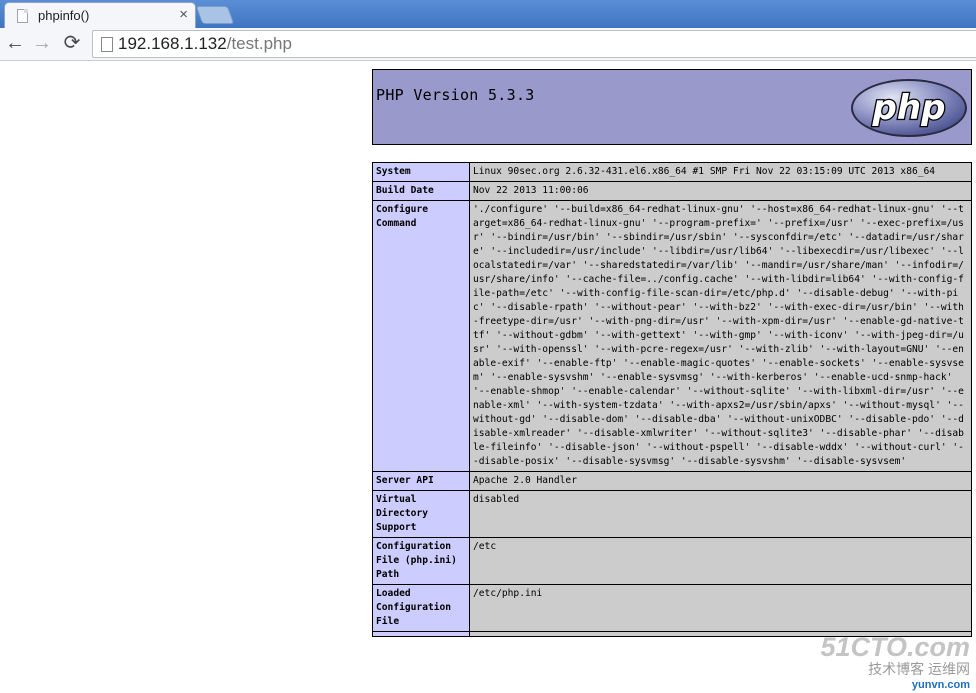 The height and width of the screenshot is (693, 976). I want to click on table-row: Configuration File (php.ini) Path/etc, so click(672, 561).